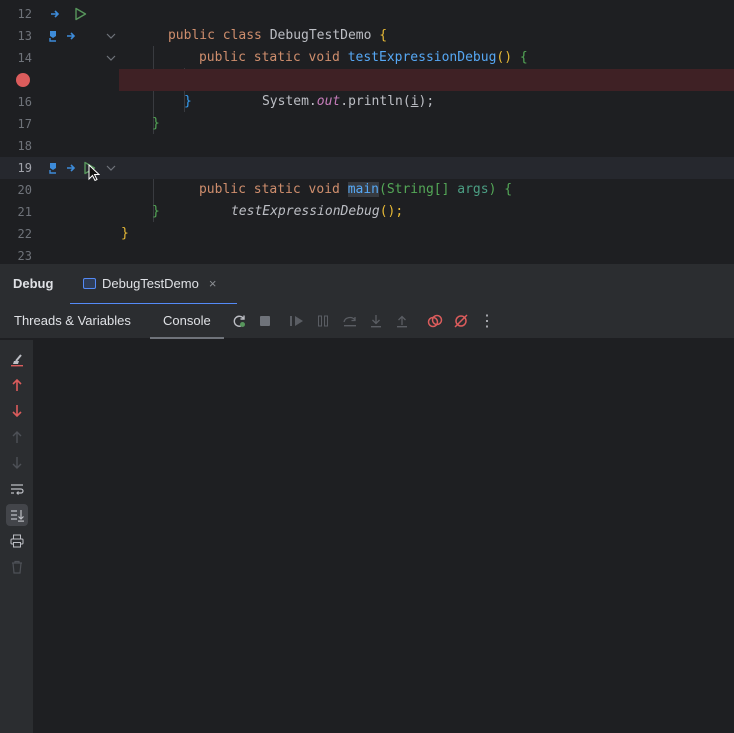 The height and width of the screenshot is (733, 734). I want to click on close-tab-icon: ×, so click(213, 283).